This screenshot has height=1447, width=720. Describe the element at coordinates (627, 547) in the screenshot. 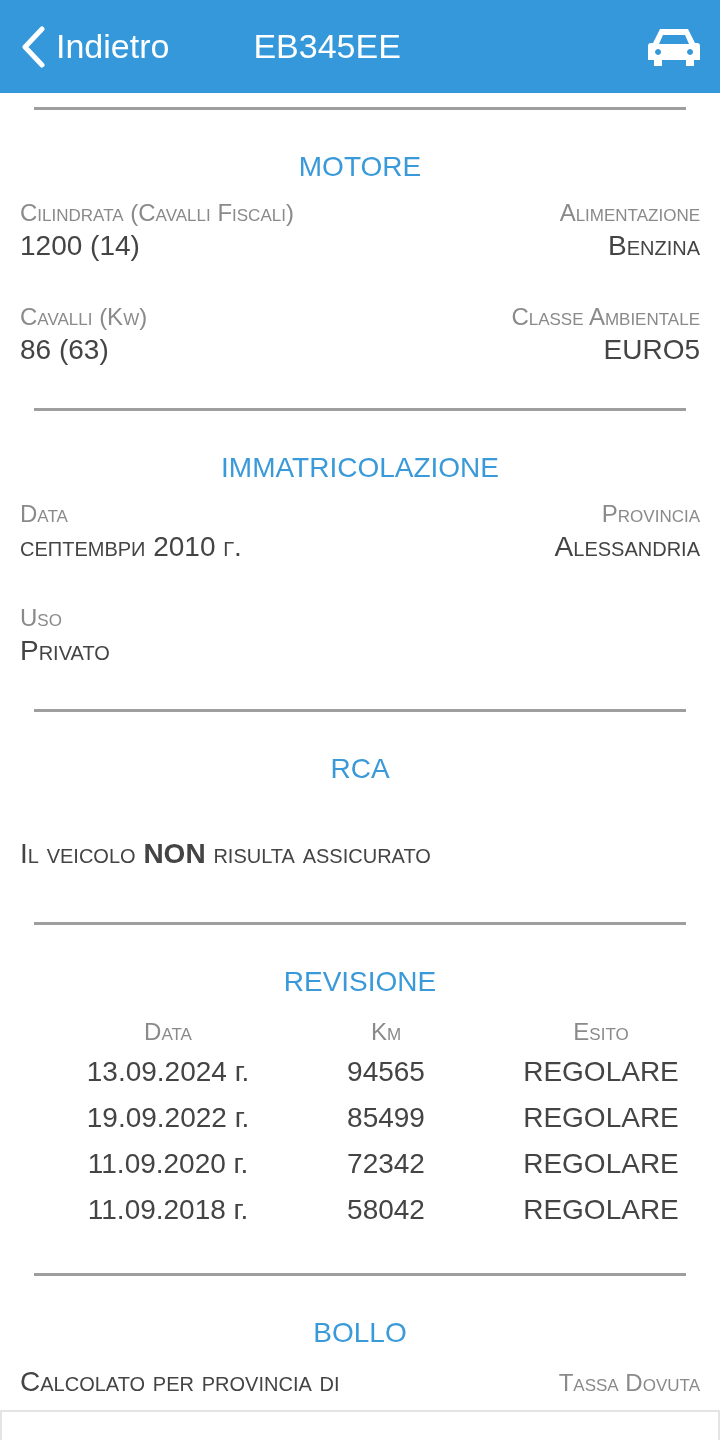

I see `field-value: Alessandria` at that location.